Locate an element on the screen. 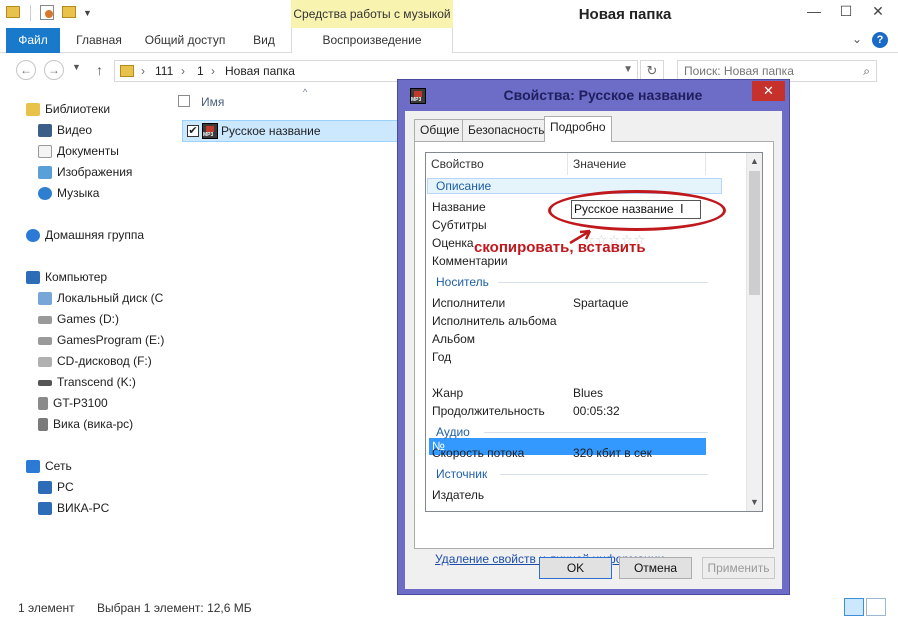 The image size is (898, 627). breadcrumb-1: 1 is located at coordinates (200, 71).